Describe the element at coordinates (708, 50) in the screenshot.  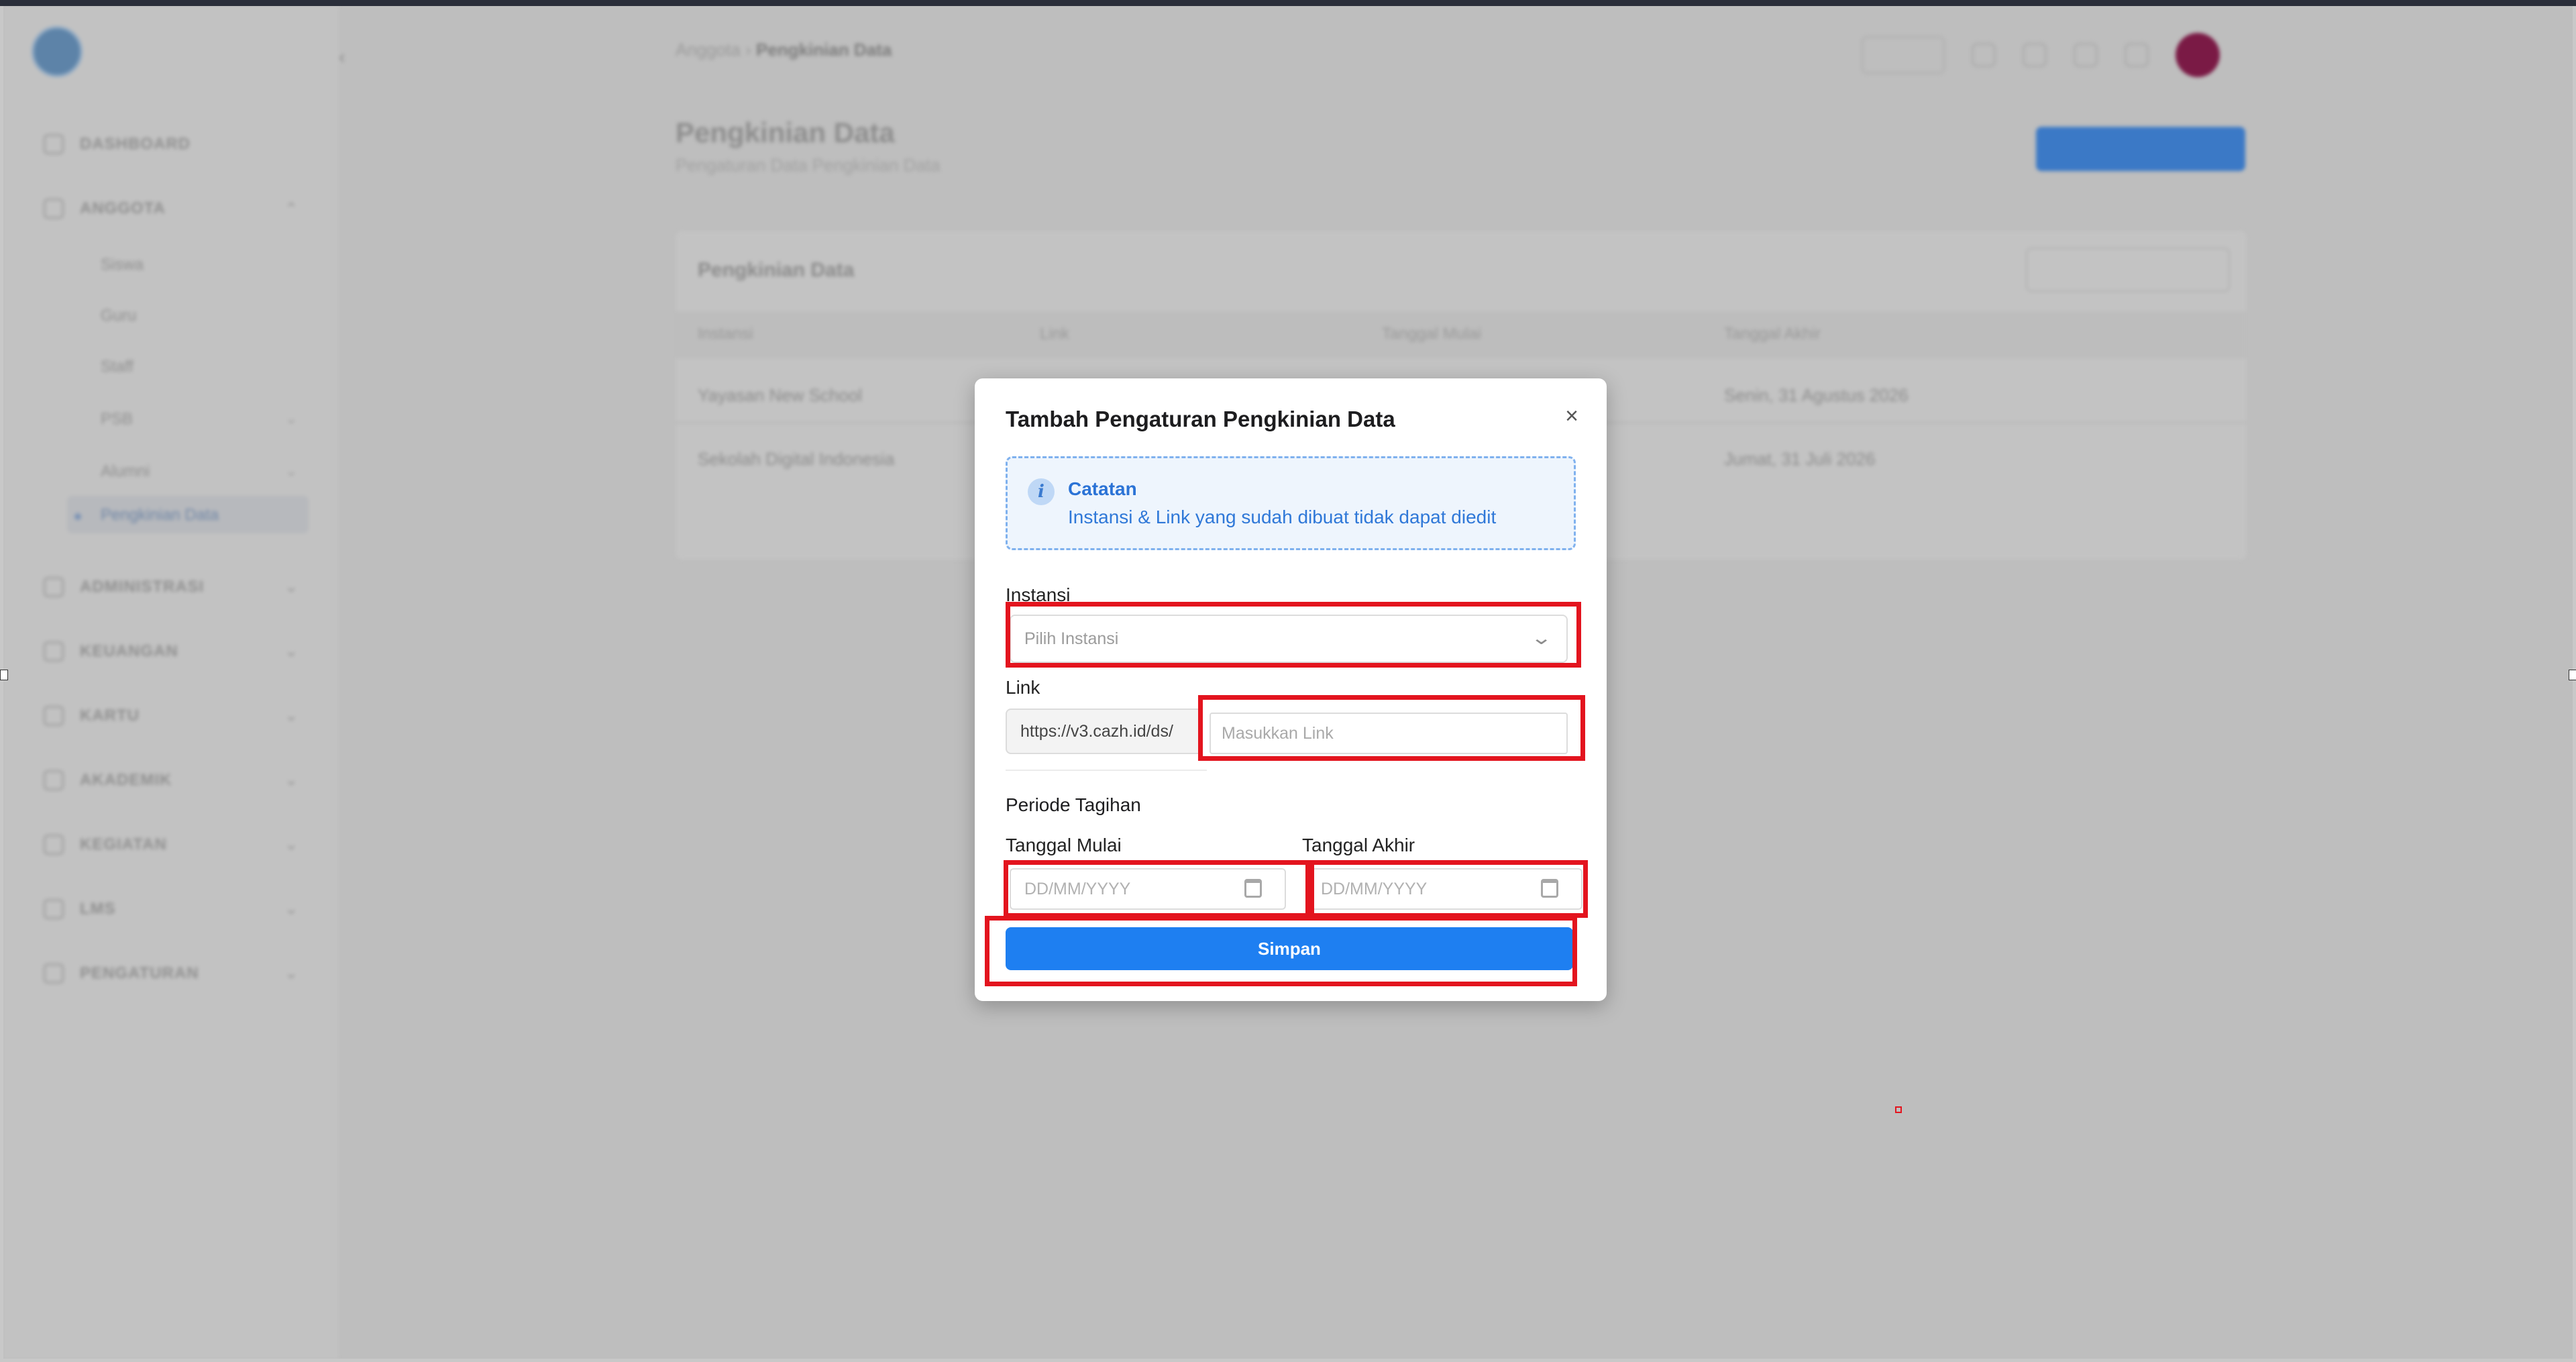
I see `breadcrumb-parent: Anggota` at that location.